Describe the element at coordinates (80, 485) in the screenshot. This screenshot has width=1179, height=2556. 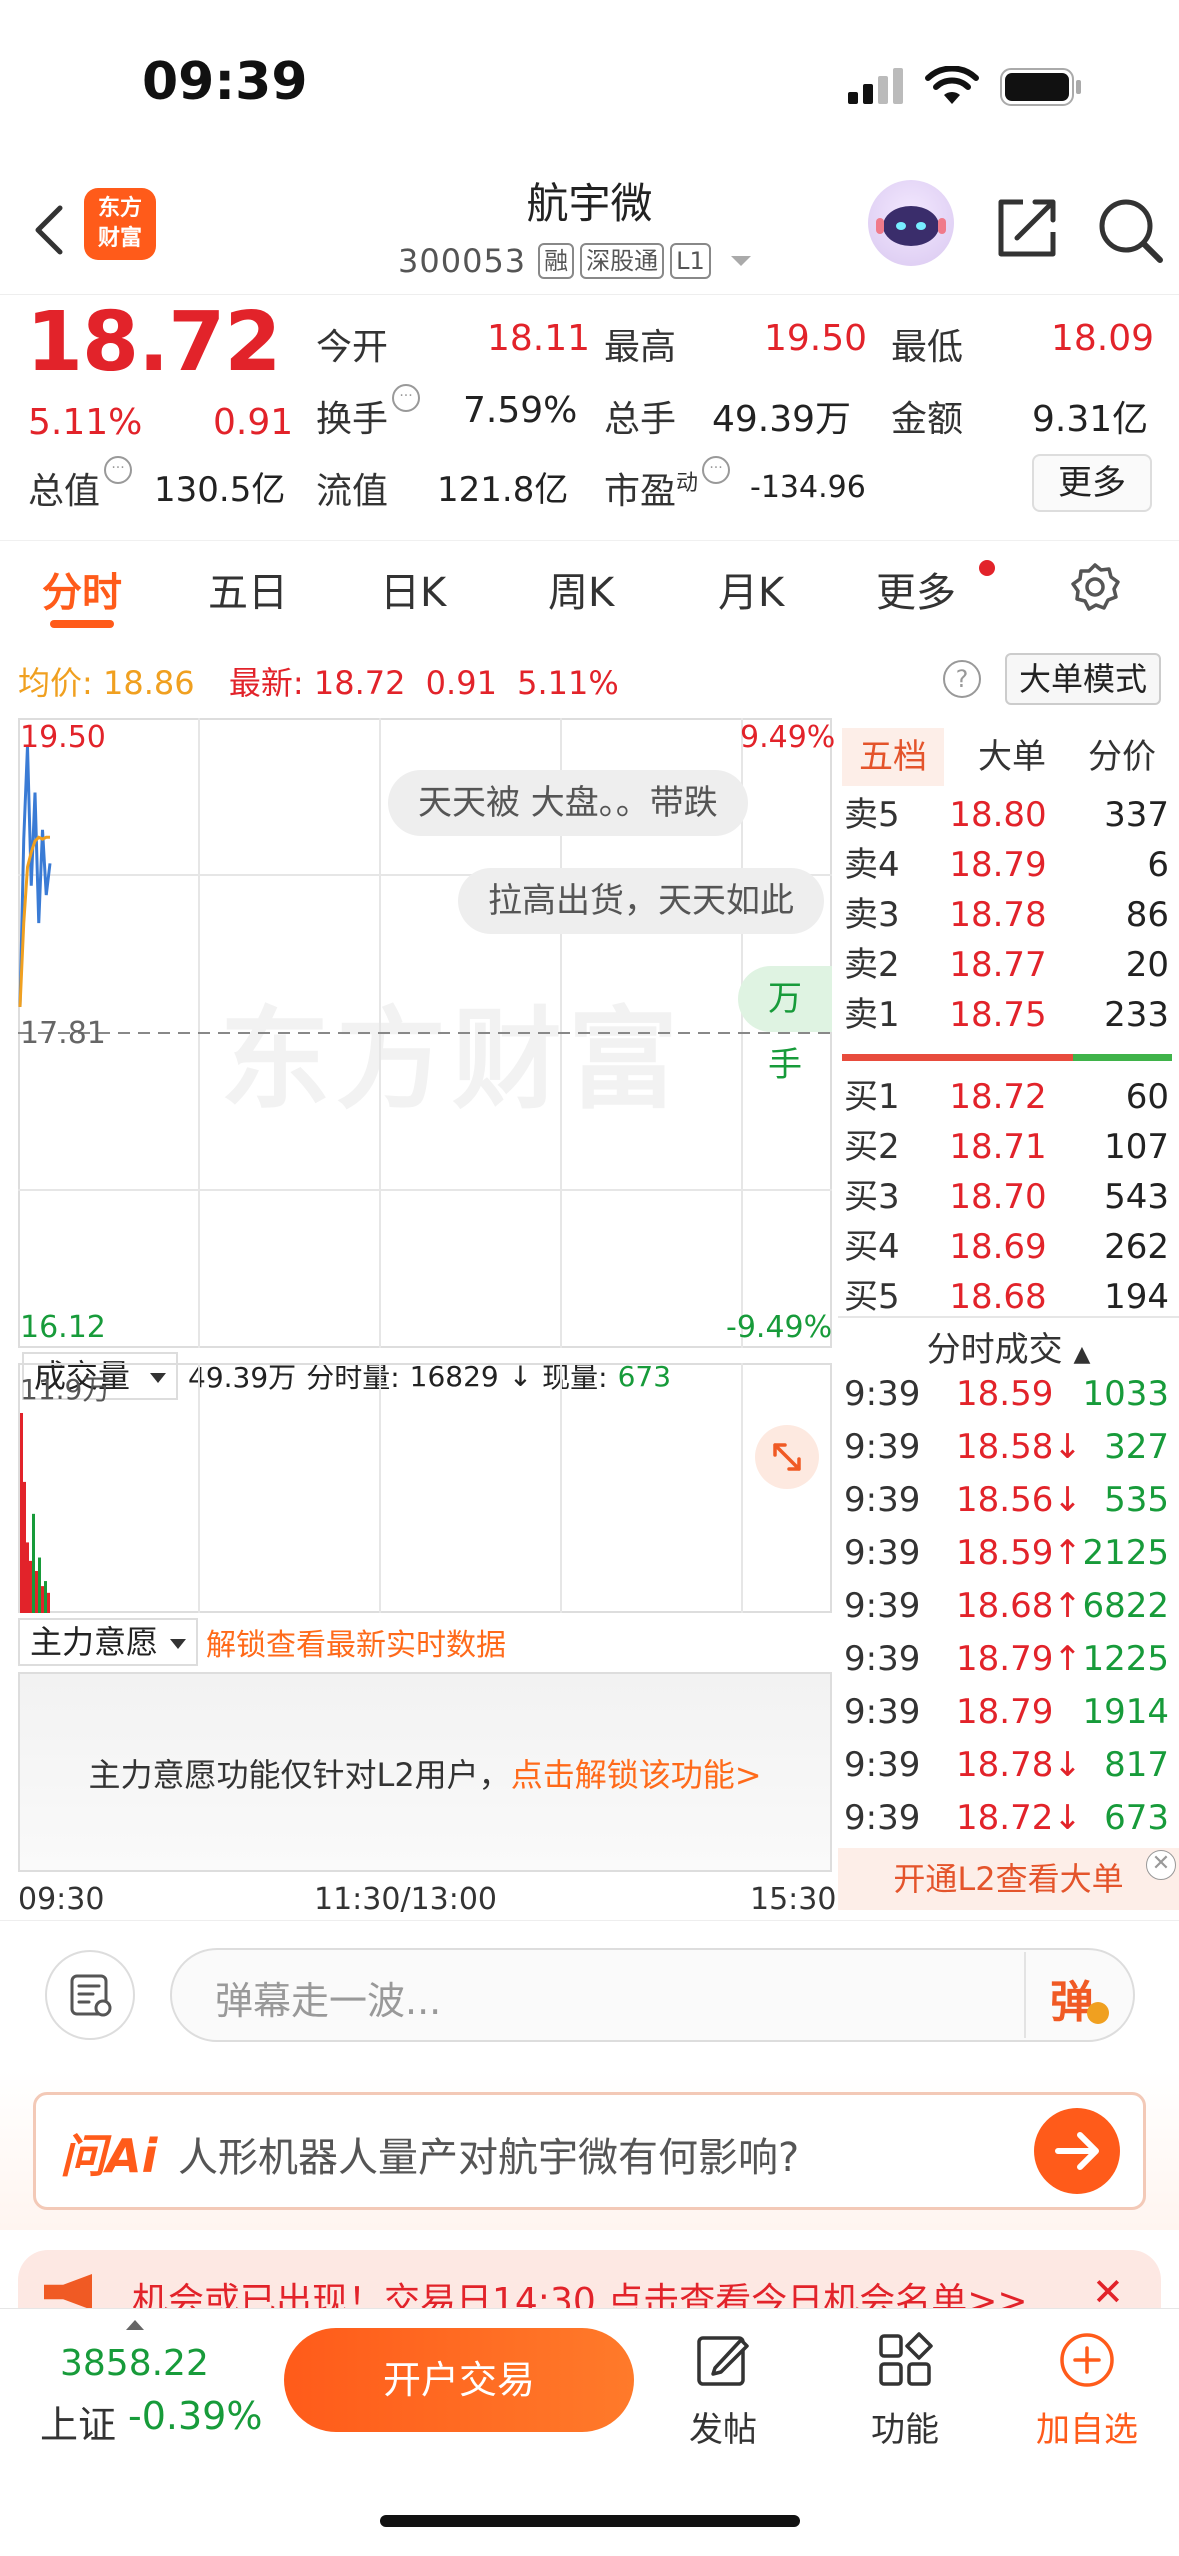
I see `total-mv-label: 总值···` at that location.